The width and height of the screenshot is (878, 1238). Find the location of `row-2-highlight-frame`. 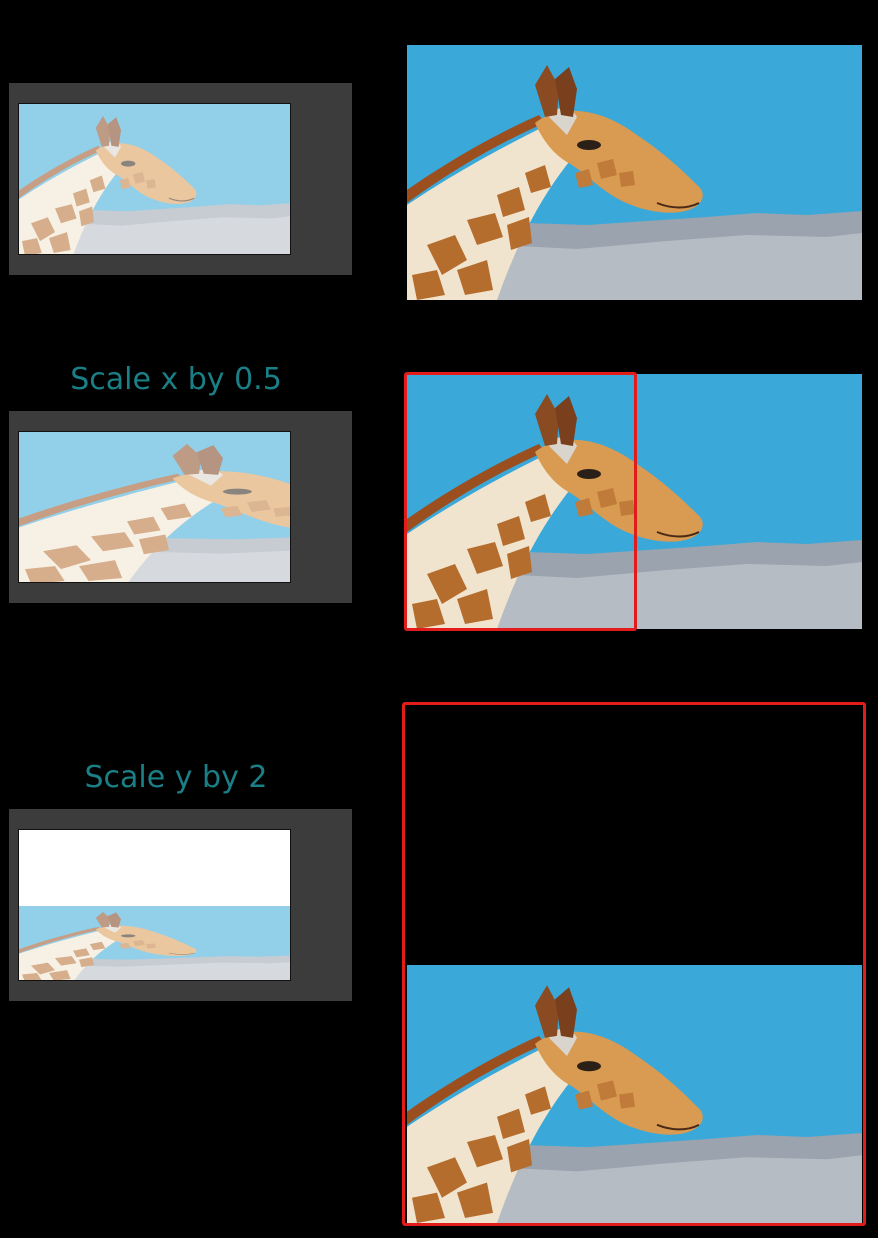

row-2-highlight-frame is located at coordinates (520, 501).